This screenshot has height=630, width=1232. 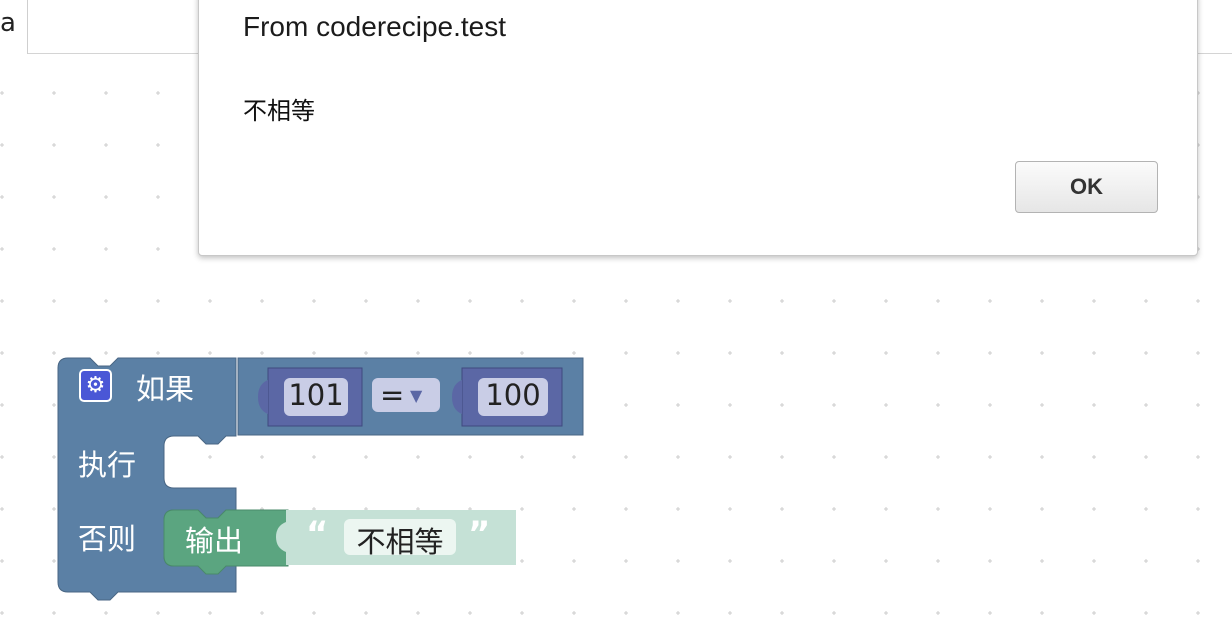 What do you see at coordinates (374, 26) in the screenshot?
I see `dialog-title: From coderecipe.test` at bounding box center [374, 26].